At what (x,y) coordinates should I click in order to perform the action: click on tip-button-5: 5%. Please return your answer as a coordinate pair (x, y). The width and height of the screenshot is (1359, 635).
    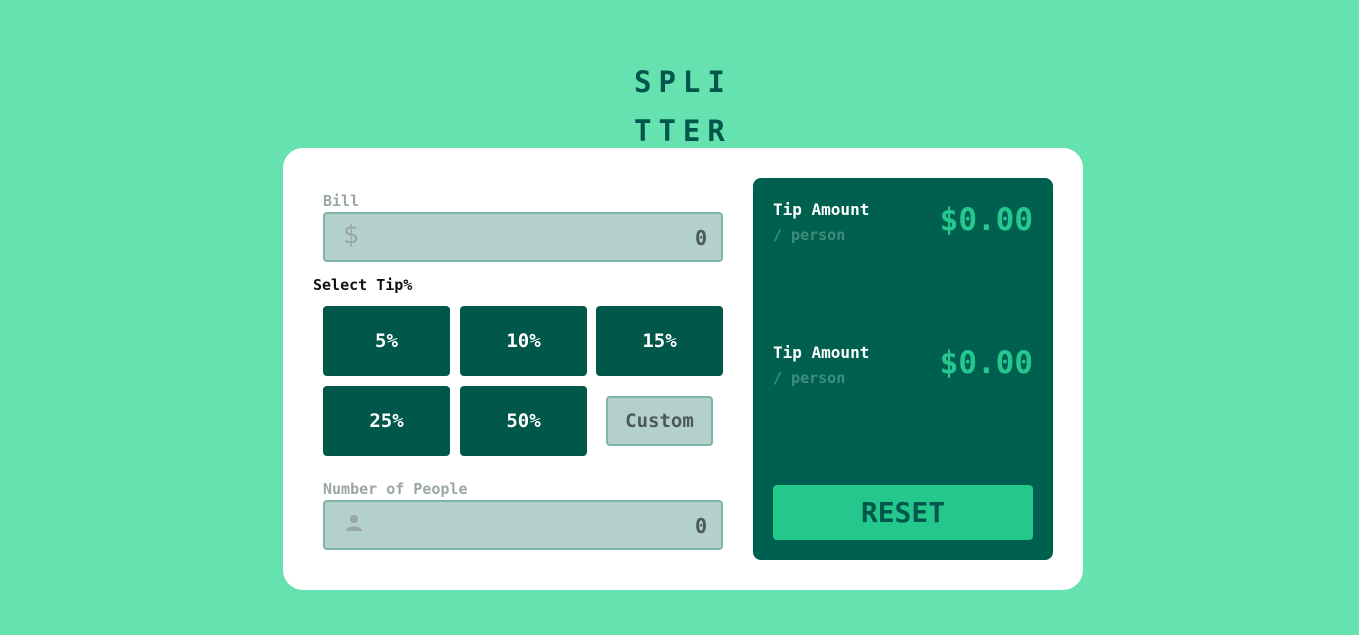
    Looking at the image, I should click on (386, 341).